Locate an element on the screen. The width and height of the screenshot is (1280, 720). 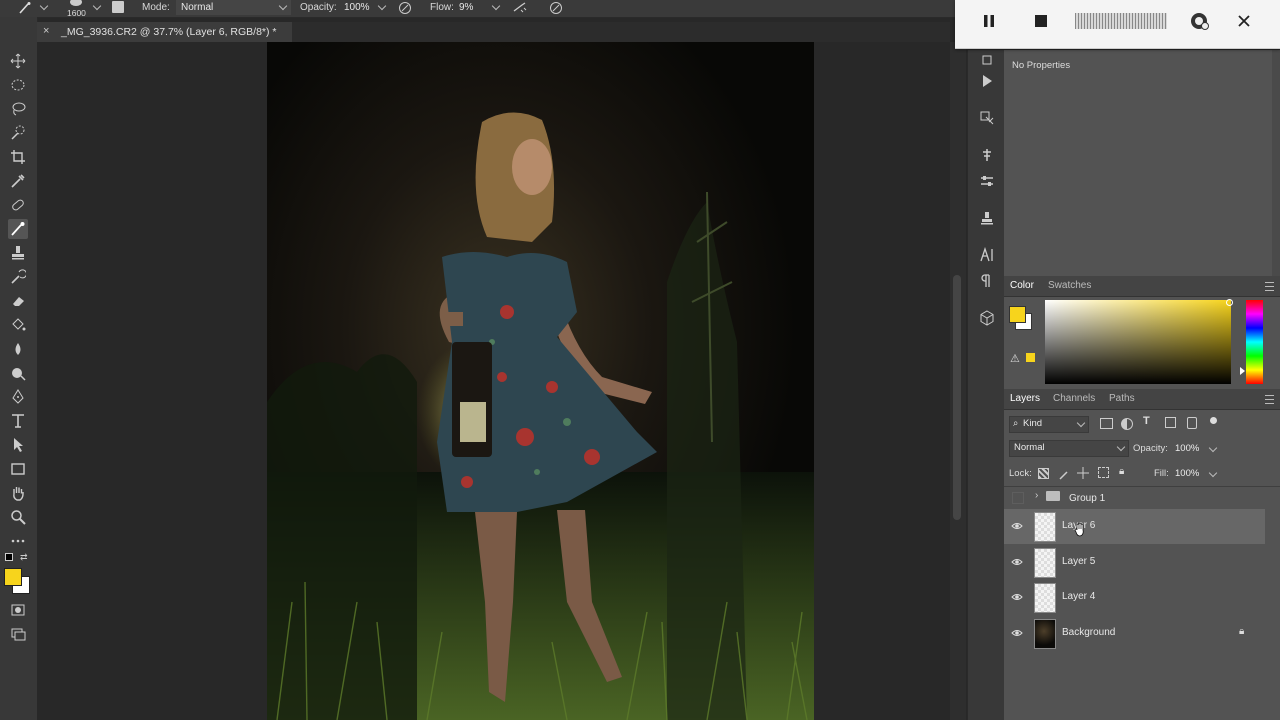
swap-colors-icon: ⇄ is located at coordinates (24, 557).